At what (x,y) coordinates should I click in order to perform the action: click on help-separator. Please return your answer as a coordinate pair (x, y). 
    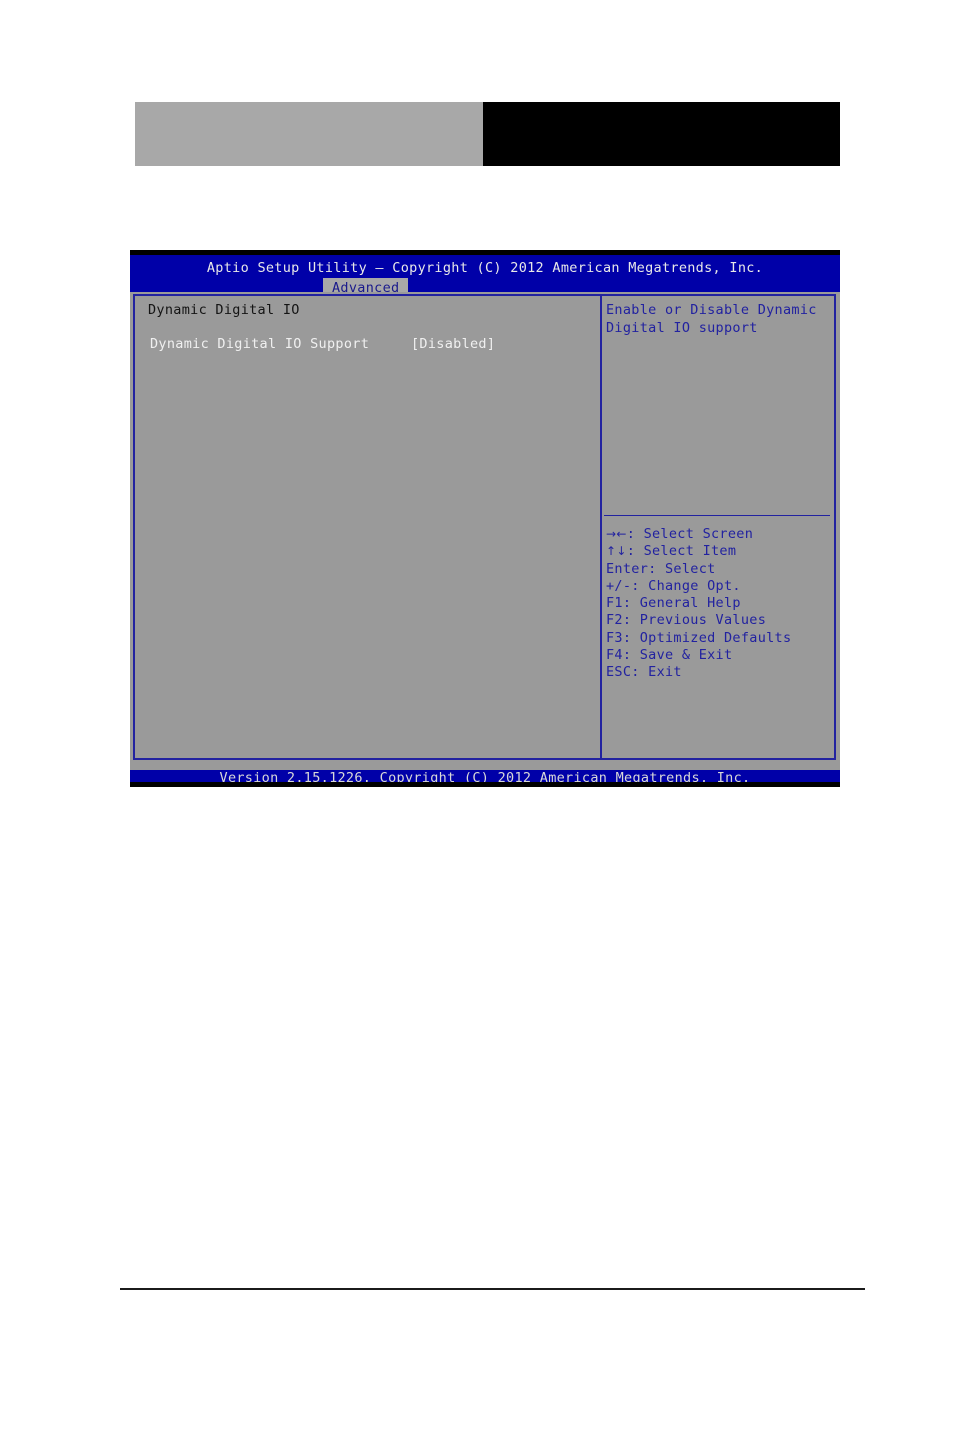
    Looking at the image, I should click on (717, 515).